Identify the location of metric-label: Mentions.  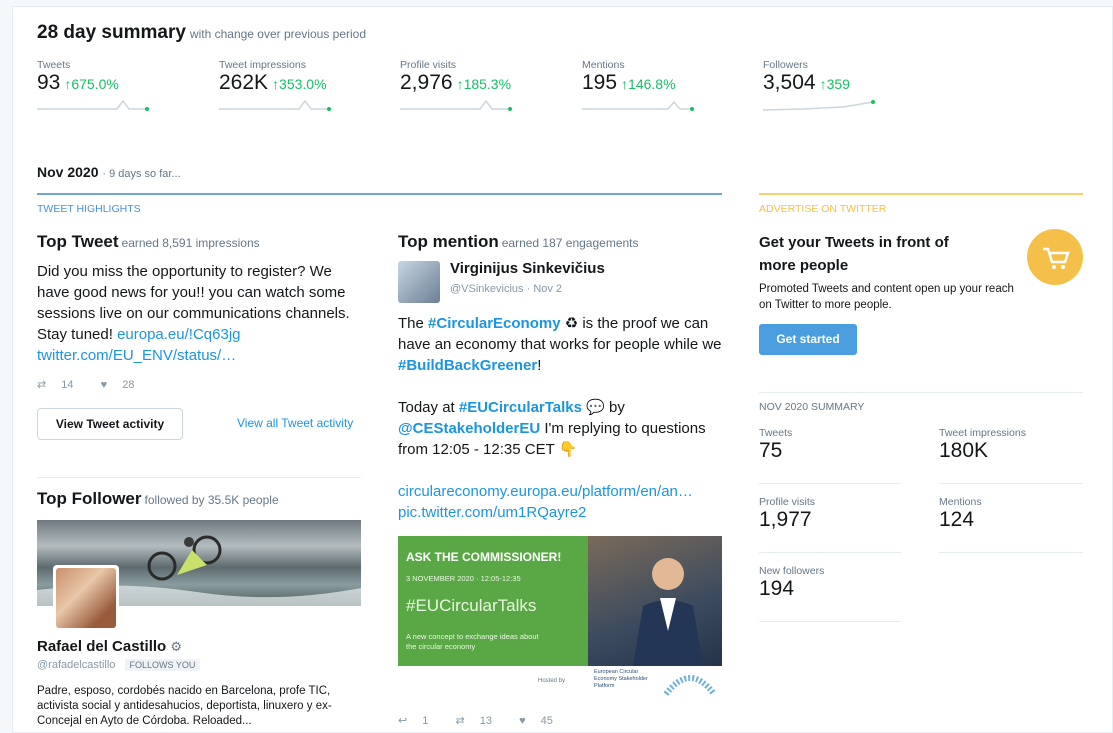
(603, 65).